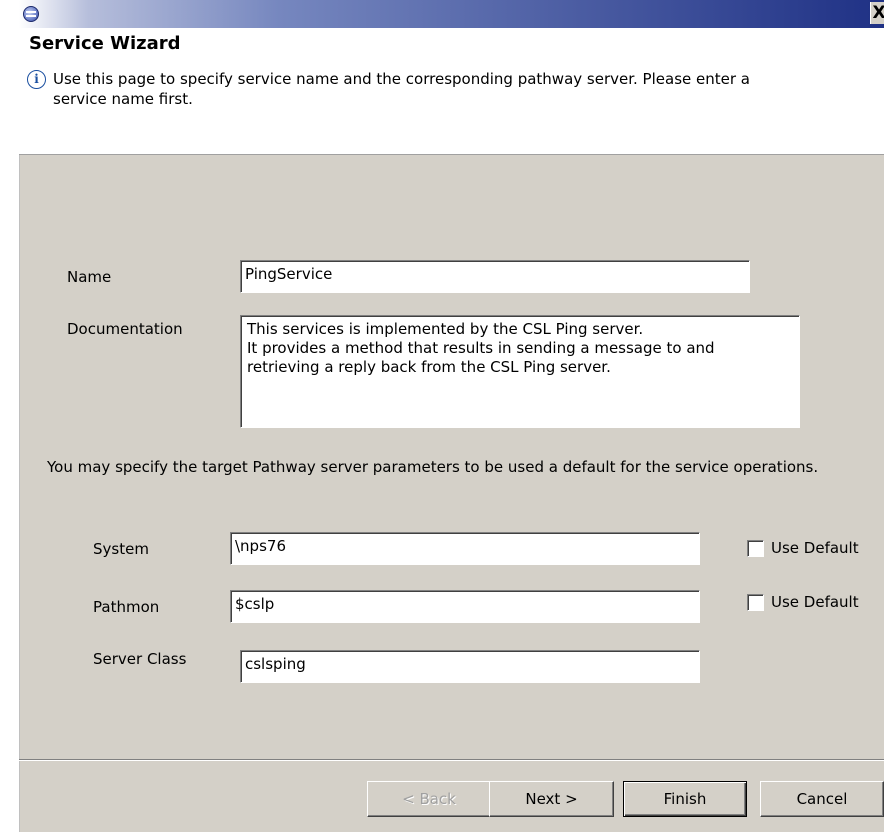 The image size is (884, 832). I want to click on cancel-button: Cancel, so click(822, 799).